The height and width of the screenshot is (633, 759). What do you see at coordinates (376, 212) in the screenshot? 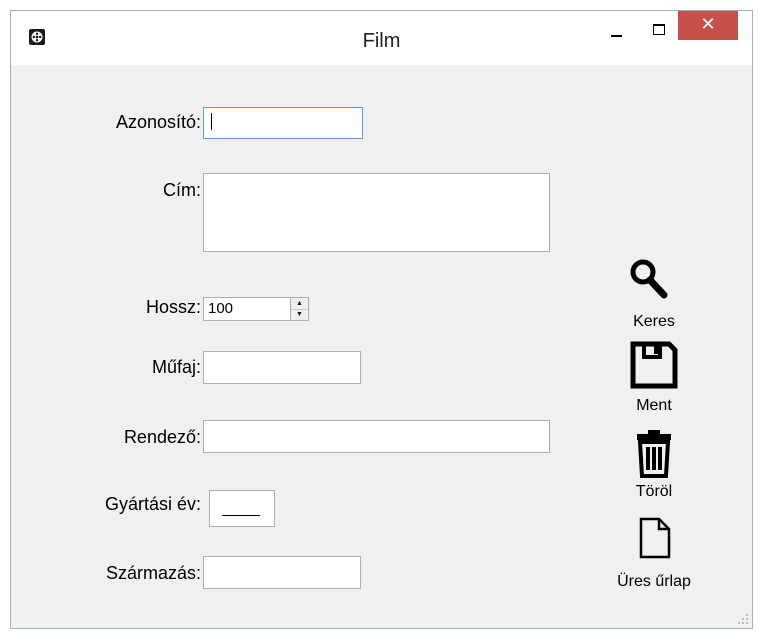
I see `cim-textarea` at bounding box center [376, 212].